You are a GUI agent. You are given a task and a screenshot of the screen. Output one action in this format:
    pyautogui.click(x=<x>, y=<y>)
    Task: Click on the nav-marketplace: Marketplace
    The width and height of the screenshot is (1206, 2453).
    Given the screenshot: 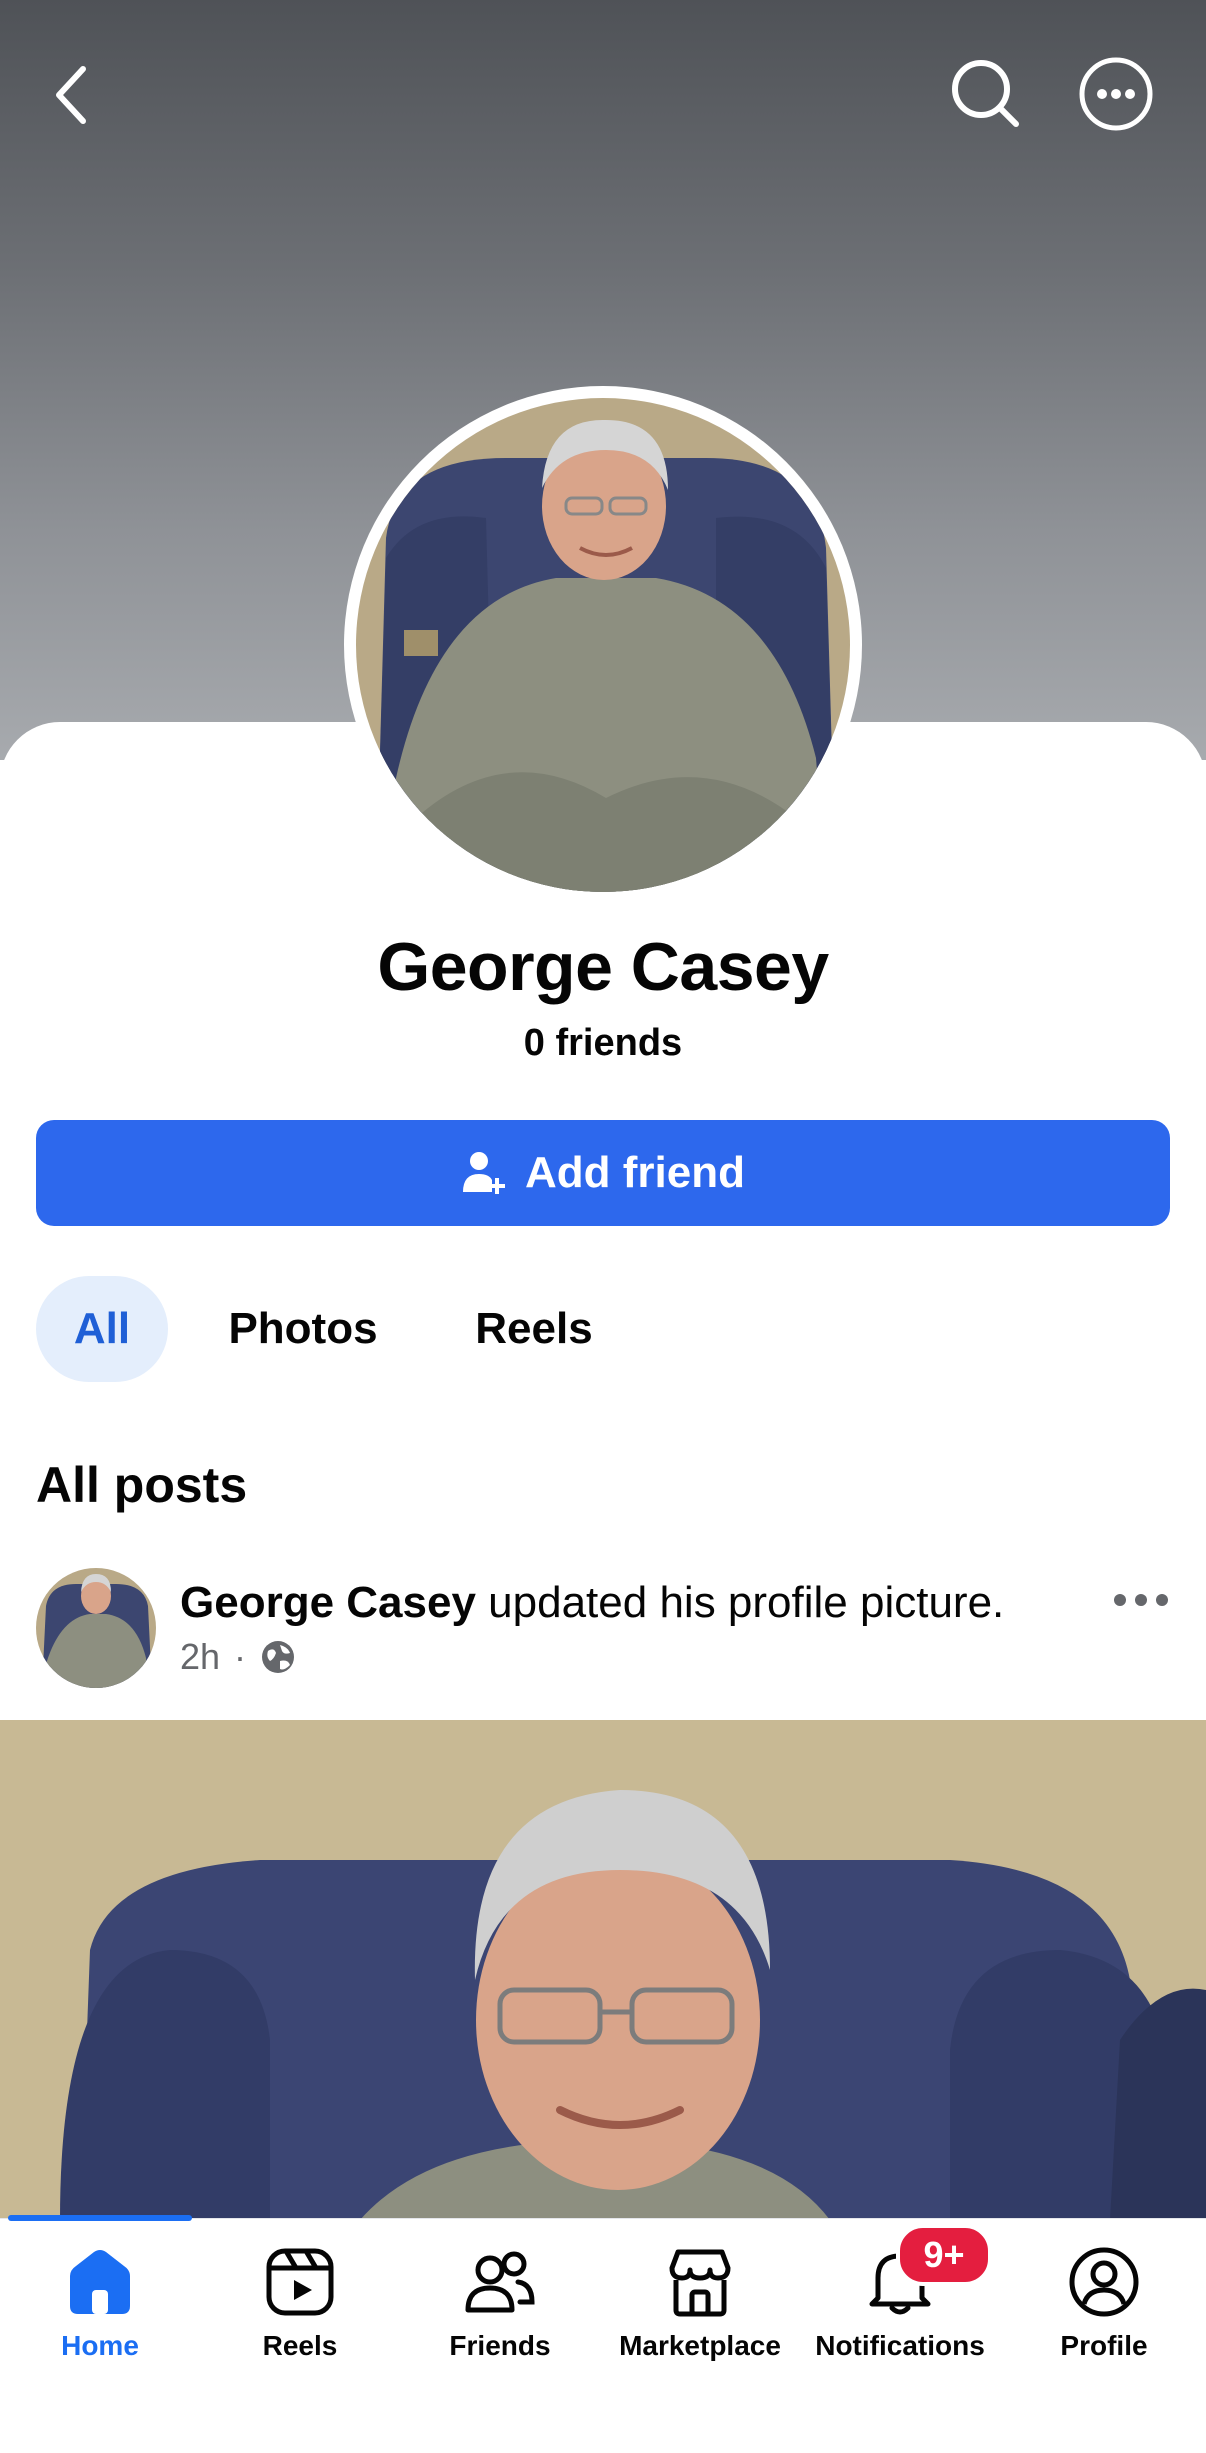 What is the action you would take?
    pyautogui.click(x=700, y=2304)
    